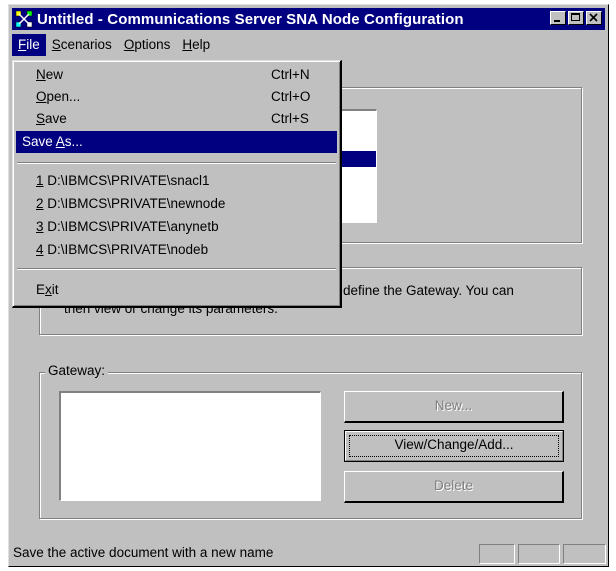 The image size is (616, 571). Describe the element at coordinates (22, 44) in the screenshot. I see `menu-file-mnemonic: F` at that location.